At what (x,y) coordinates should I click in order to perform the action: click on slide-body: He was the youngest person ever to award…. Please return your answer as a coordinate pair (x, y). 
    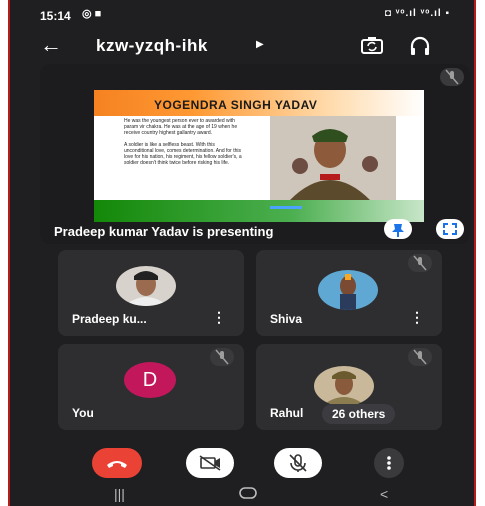
    Looking at the image, I should click on (184, 145).